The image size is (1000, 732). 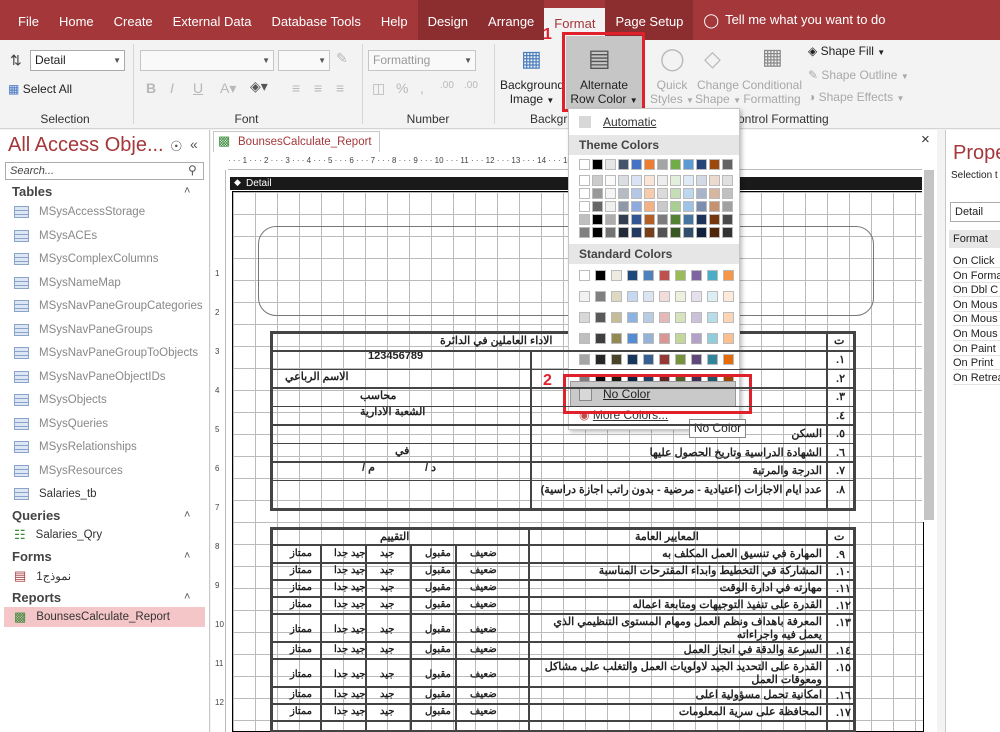 I want to click on nav-item-query: ☷ Salaries_Qry, so click(x=58, y=535).